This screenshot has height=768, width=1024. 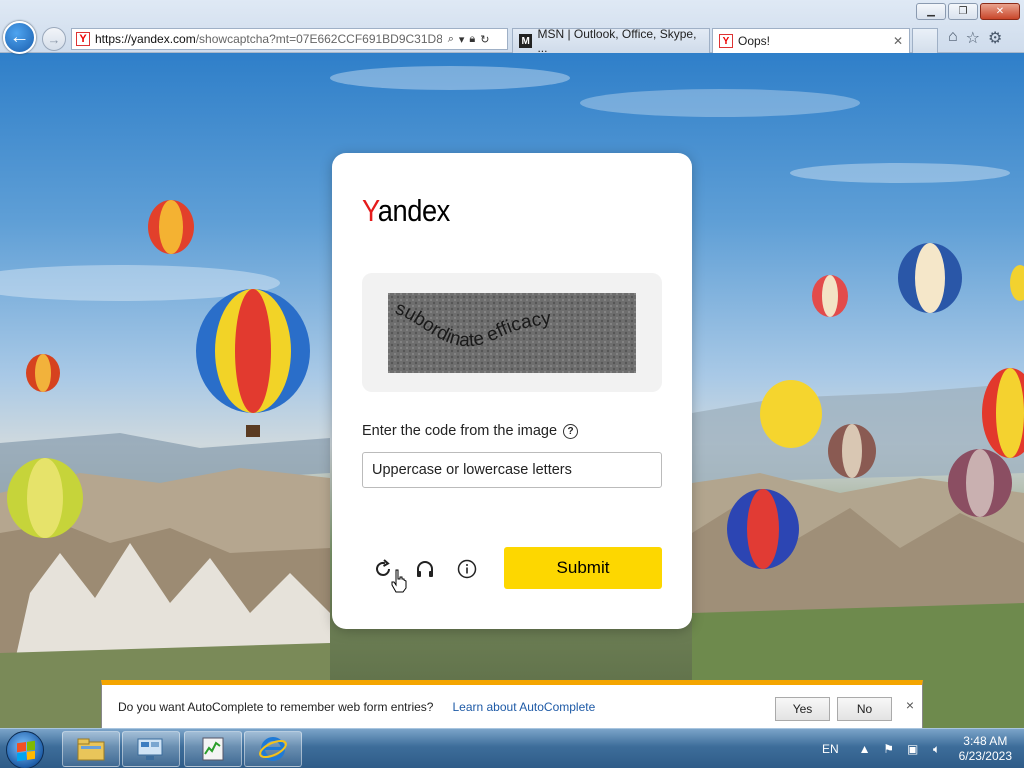 I want to click on code-field-label: Enter the code from the image ?, so click(x=470, y=431).